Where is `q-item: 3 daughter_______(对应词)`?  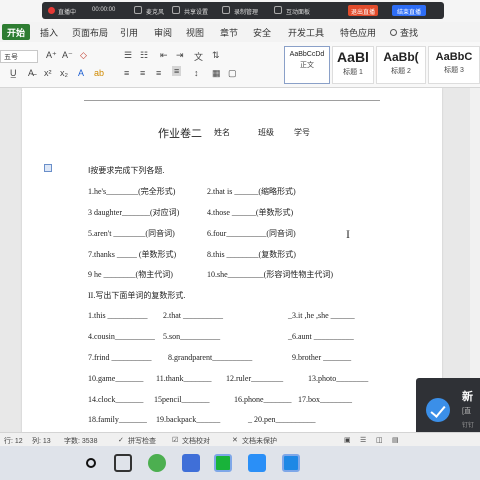
q-item: 3 daughter_______(对应词) is located at coordinates (134, 212).